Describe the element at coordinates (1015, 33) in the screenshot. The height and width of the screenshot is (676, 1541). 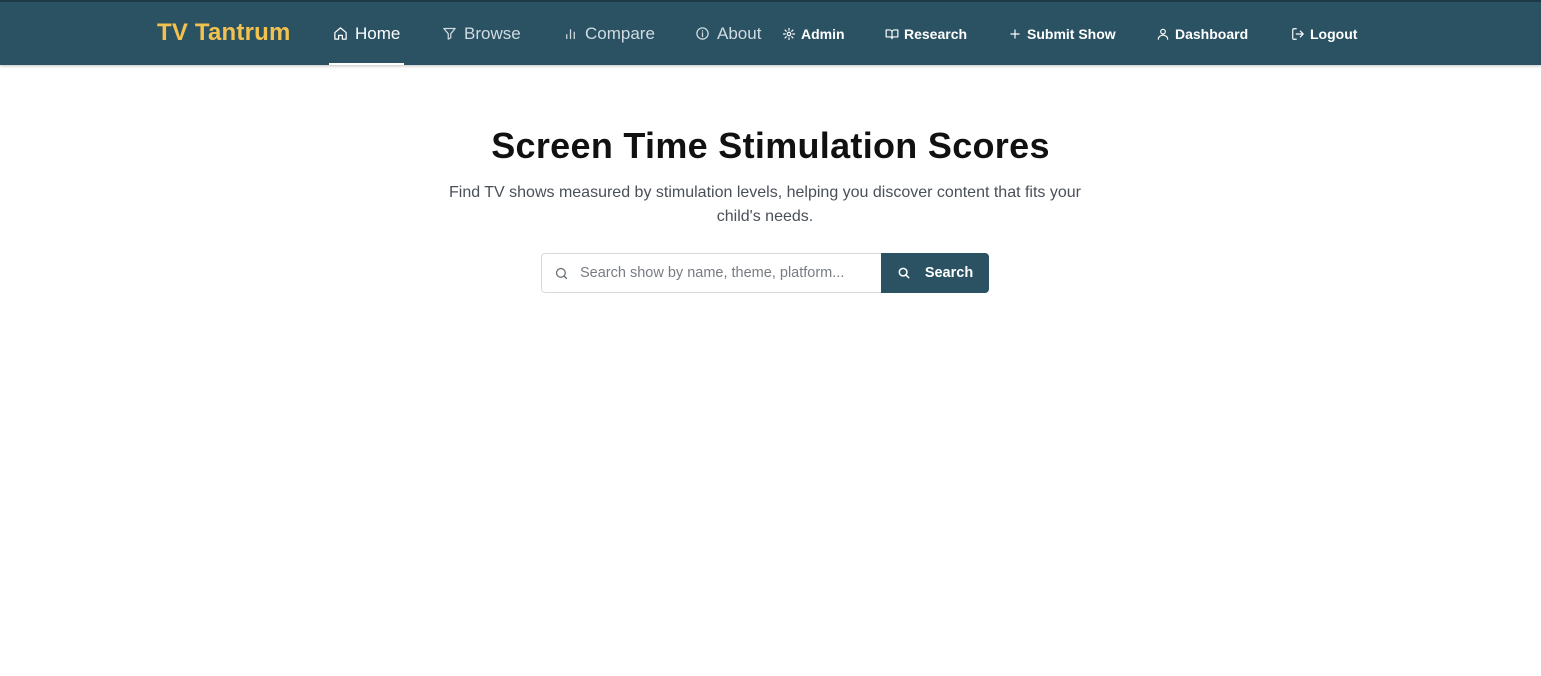
I see `plus-icon` at that location.